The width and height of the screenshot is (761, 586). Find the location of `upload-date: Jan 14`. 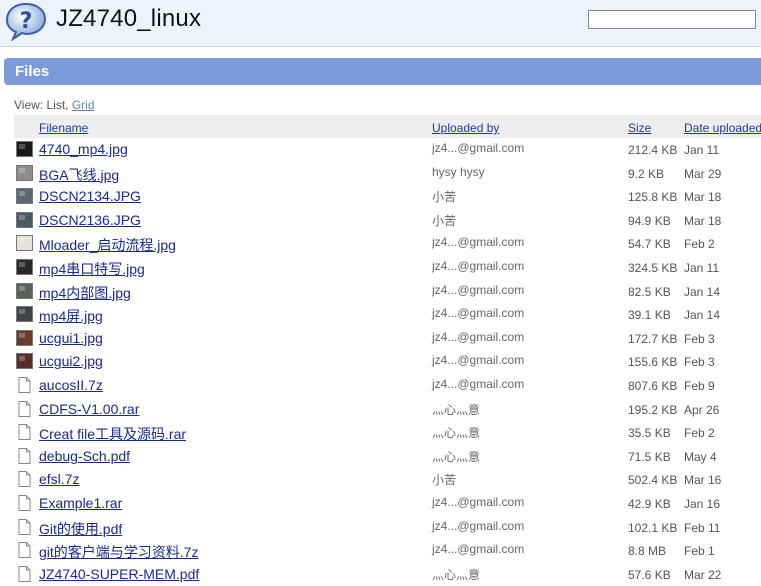

upload-date: Jan 14 is located at coordinates (702, 291).